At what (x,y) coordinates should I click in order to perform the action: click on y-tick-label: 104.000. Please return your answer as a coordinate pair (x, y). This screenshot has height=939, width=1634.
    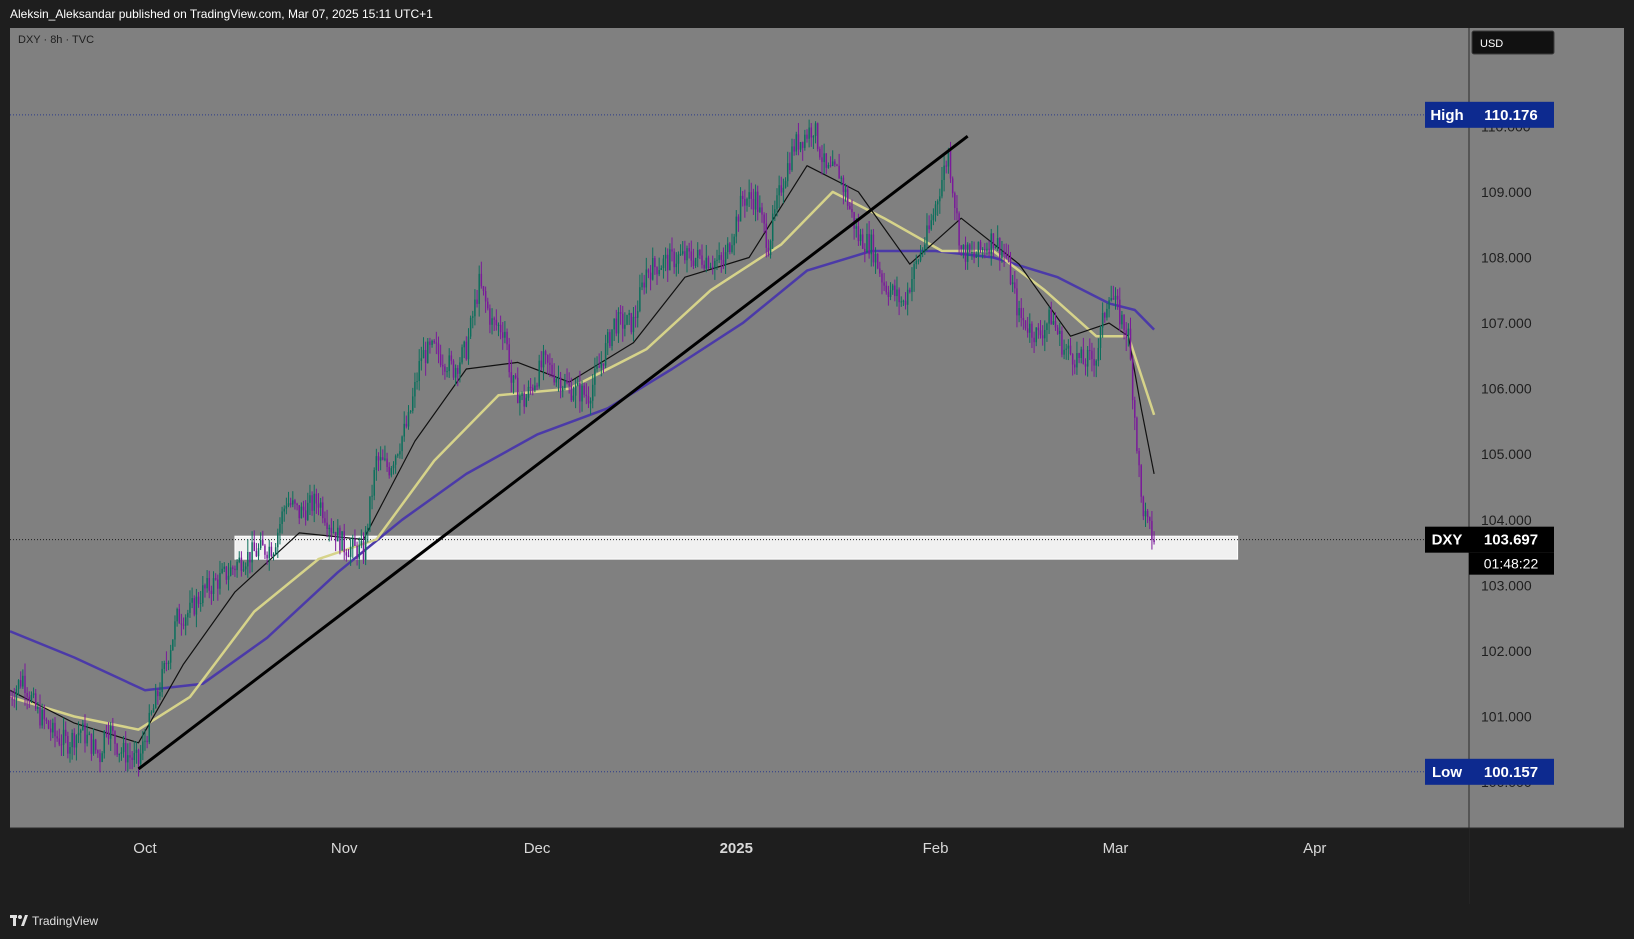
    Looking at the image, I should click on (1506, 520).